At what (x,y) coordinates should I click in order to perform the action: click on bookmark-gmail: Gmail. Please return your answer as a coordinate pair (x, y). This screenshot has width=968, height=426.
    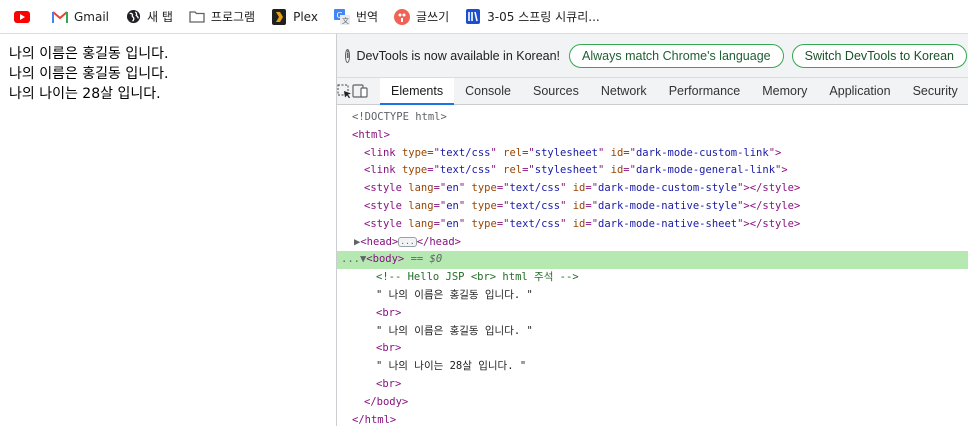
    Looking at the image, I should click on (80, 17).